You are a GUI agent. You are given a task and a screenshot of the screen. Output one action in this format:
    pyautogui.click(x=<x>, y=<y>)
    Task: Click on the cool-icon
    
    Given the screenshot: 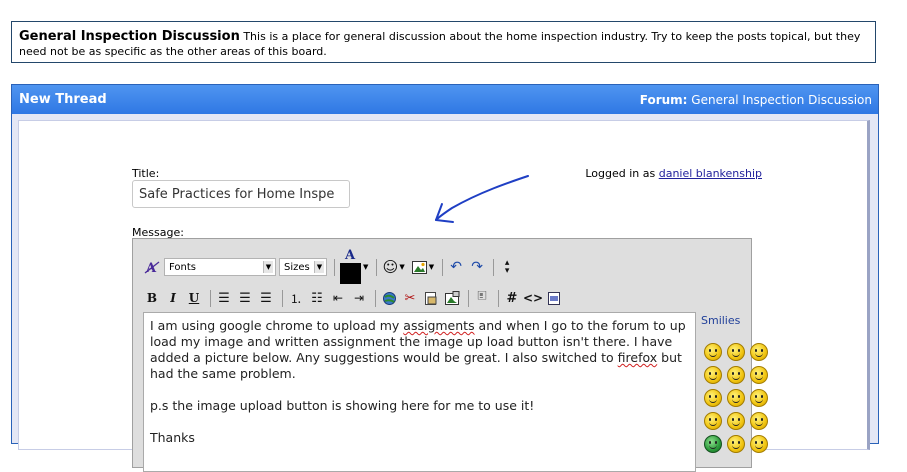 What is the action you would take?
    pyautogui.click(x=759, y=375)
    